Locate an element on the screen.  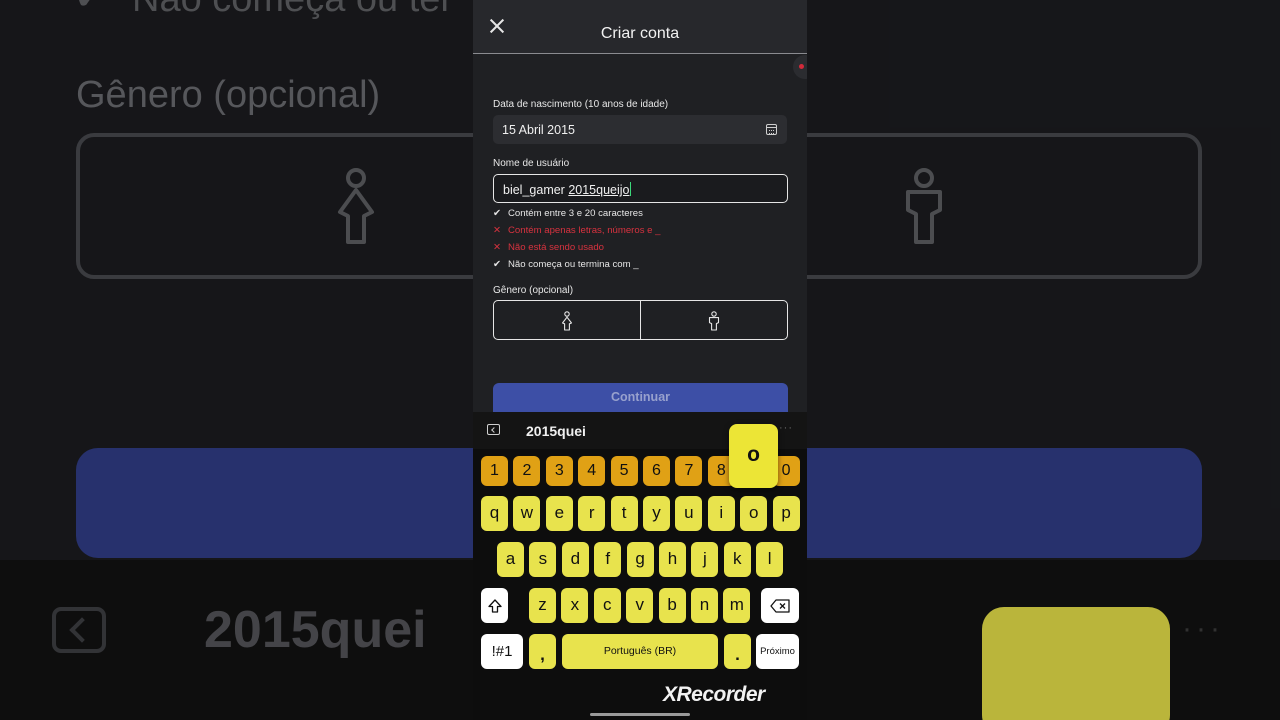
username-label: Nome de usuário is located at coordinates (531, 163).